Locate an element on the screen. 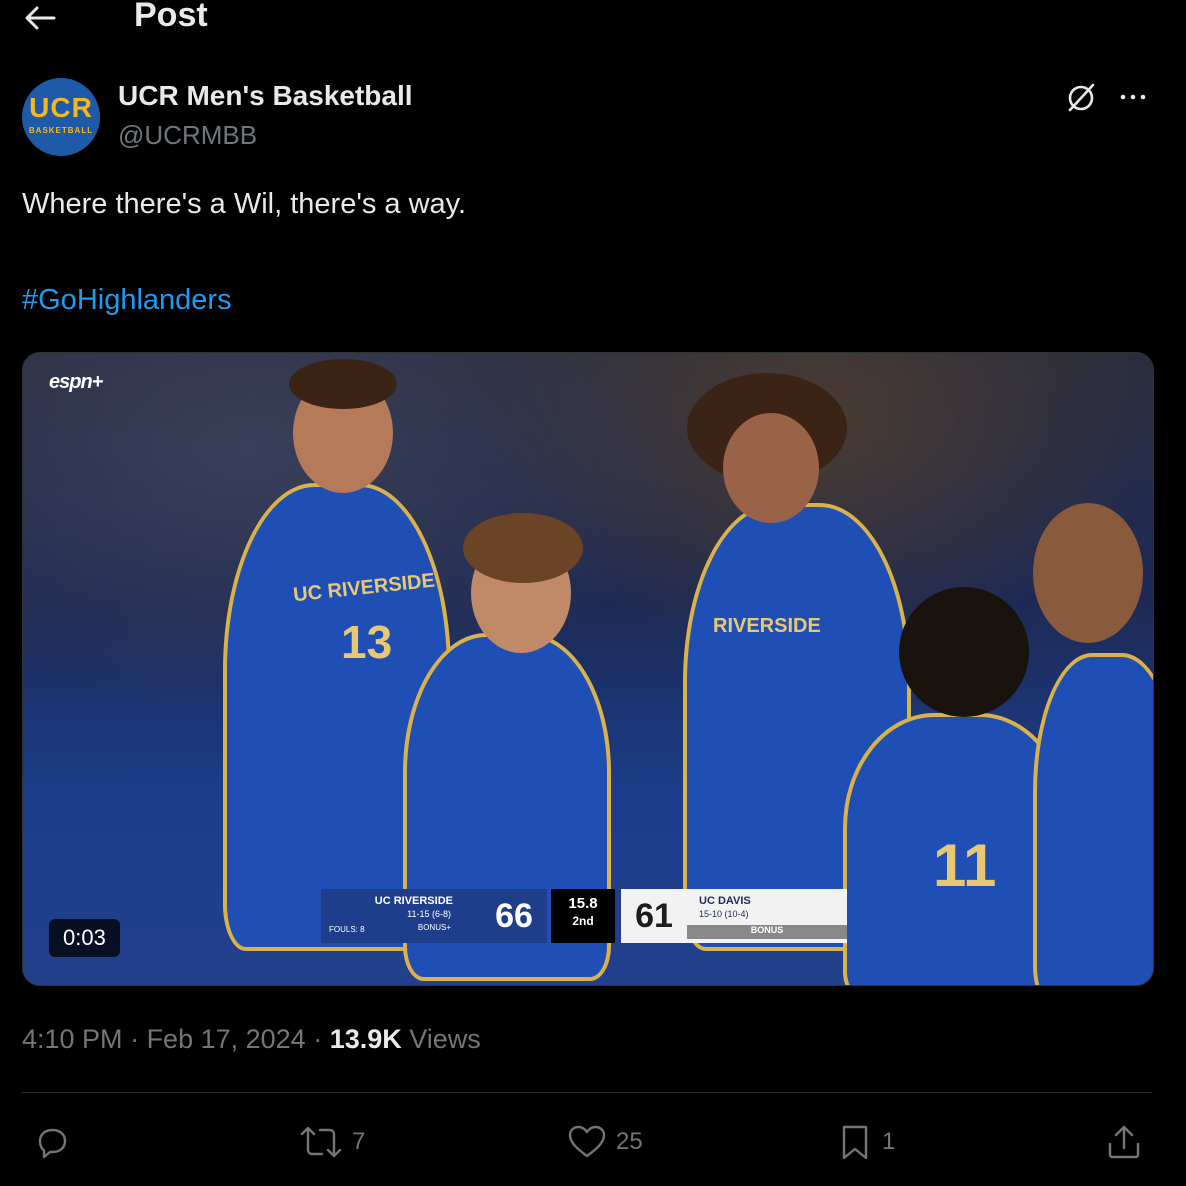 This screenshot has width=1186, height=1186. home-fouls: FOULS: 8 is located at coordinates (347, 929).